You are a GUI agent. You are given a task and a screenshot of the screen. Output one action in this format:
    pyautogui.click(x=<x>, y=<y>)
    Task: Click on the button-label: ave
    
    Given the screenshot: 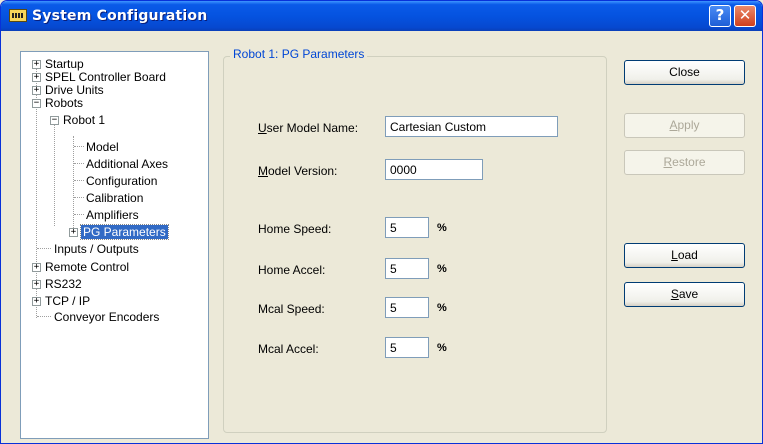 What is the action you would take?
    pyautogui.click(x=688, y=294)
    